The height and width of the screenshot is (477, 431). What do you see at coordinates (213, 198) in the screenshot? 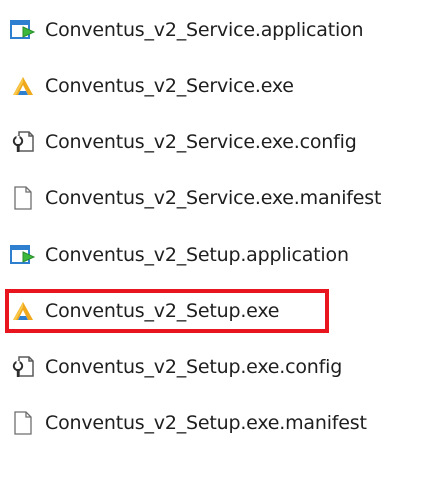
I see `file-name: Conventus_v2_Service.exe.manifest` at bounding box center [213, 198].